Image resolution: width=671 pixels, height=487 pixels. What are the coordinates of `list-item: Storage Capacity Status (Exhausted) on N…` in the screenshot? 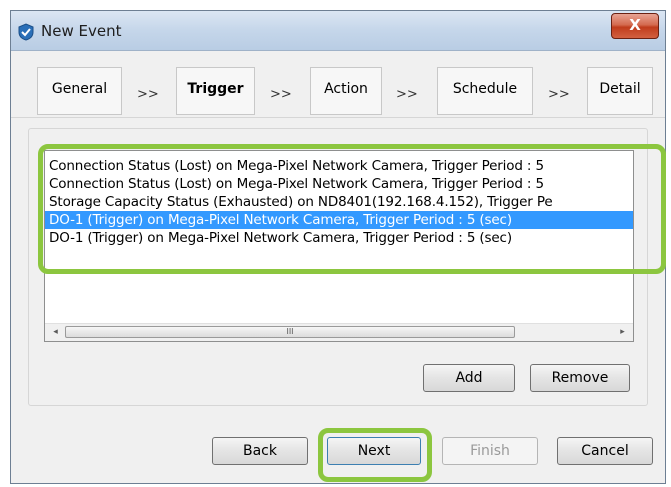 It's located at (341, 202).